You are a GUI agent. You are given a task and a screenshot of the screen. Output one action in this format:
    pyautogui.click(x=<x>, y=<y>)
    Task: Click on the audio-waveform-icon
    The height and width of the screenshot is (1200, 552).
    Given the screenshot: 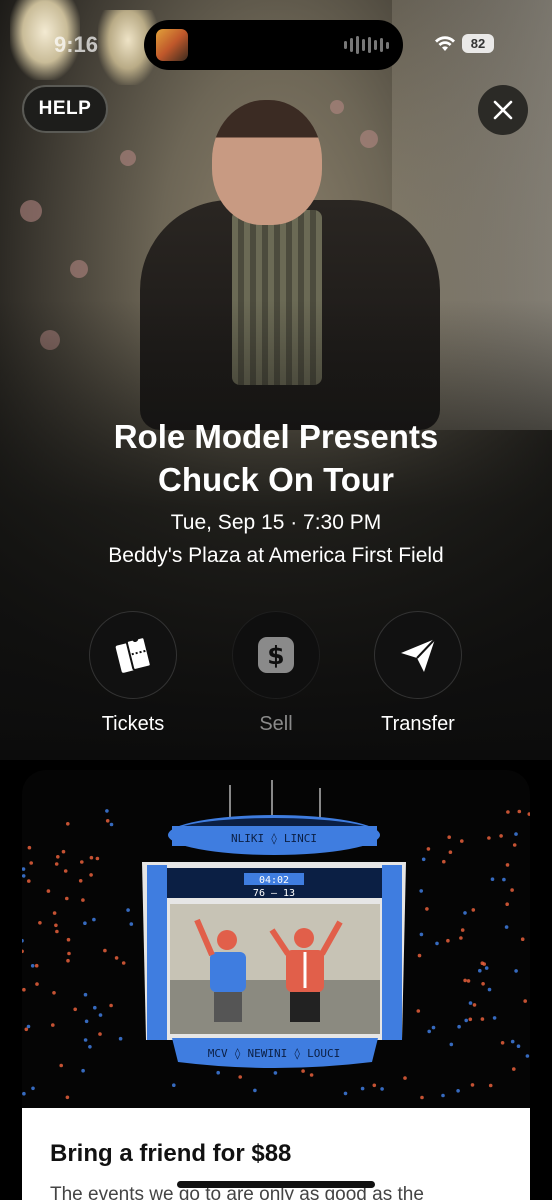 What is the action you would take?
    pyautogui.click(x=366, y=45)
    